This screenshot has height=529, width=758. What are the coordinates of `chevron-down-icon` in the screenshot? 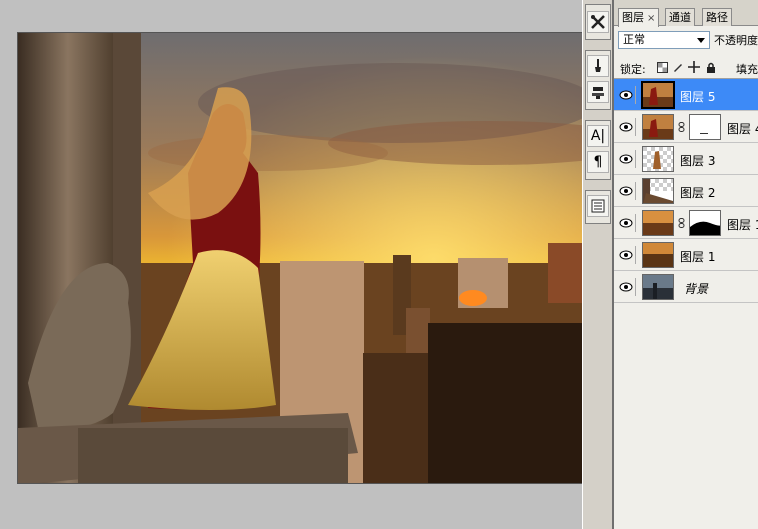 It's located at (701, 40).